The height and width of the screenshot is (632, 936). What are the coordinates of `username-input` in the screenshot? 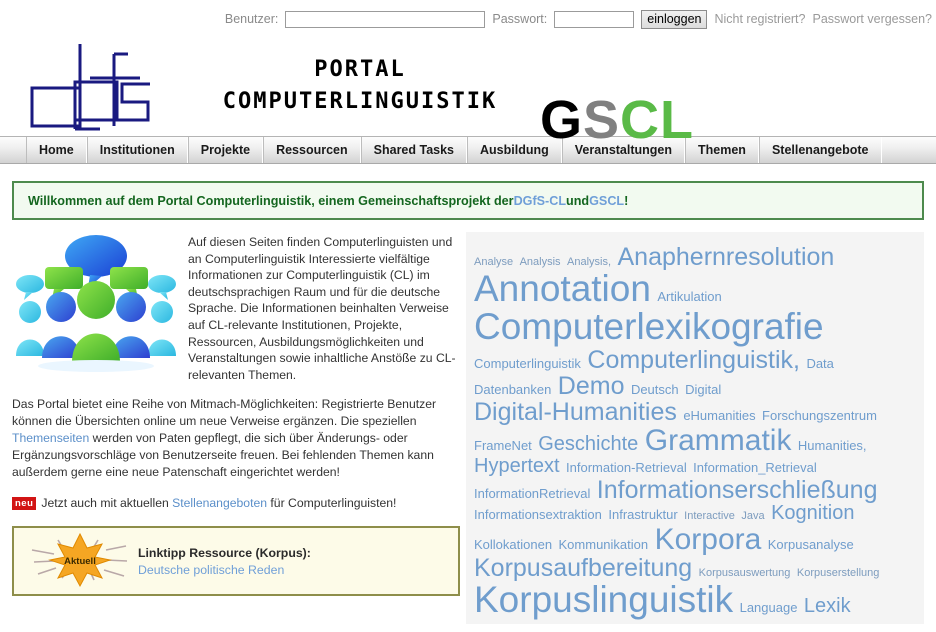 It's located at (385, 19).